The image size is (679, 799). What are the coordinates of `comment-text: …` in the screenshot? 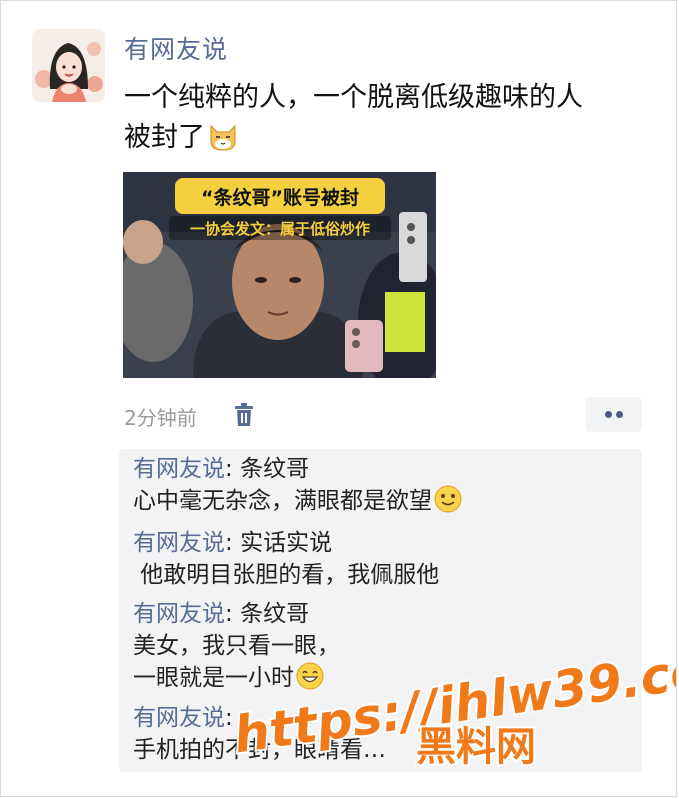 It's located at (252, 718).